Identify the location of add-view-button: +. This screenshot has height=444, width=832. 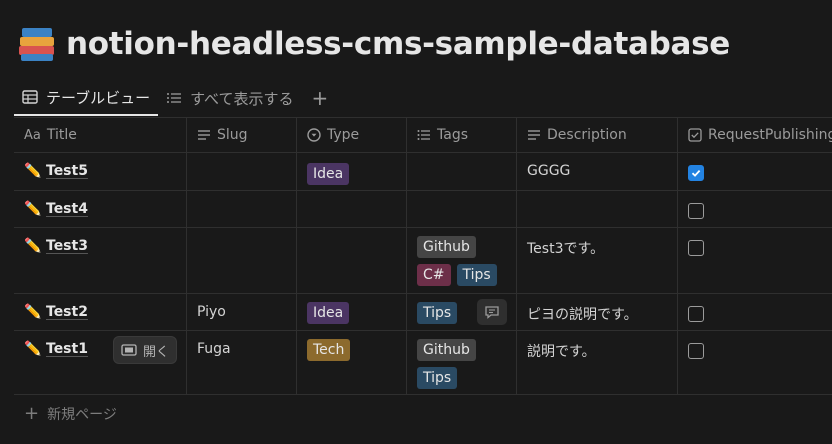
(319, 98).